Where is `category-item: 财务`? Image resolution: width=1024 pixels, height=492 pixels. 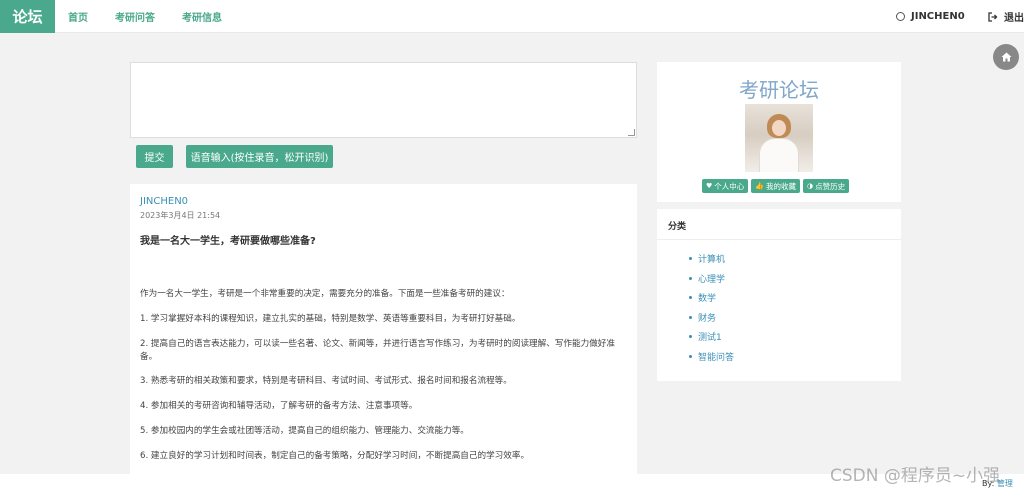
category-item: 财务 is located at coordinates (711, 318).